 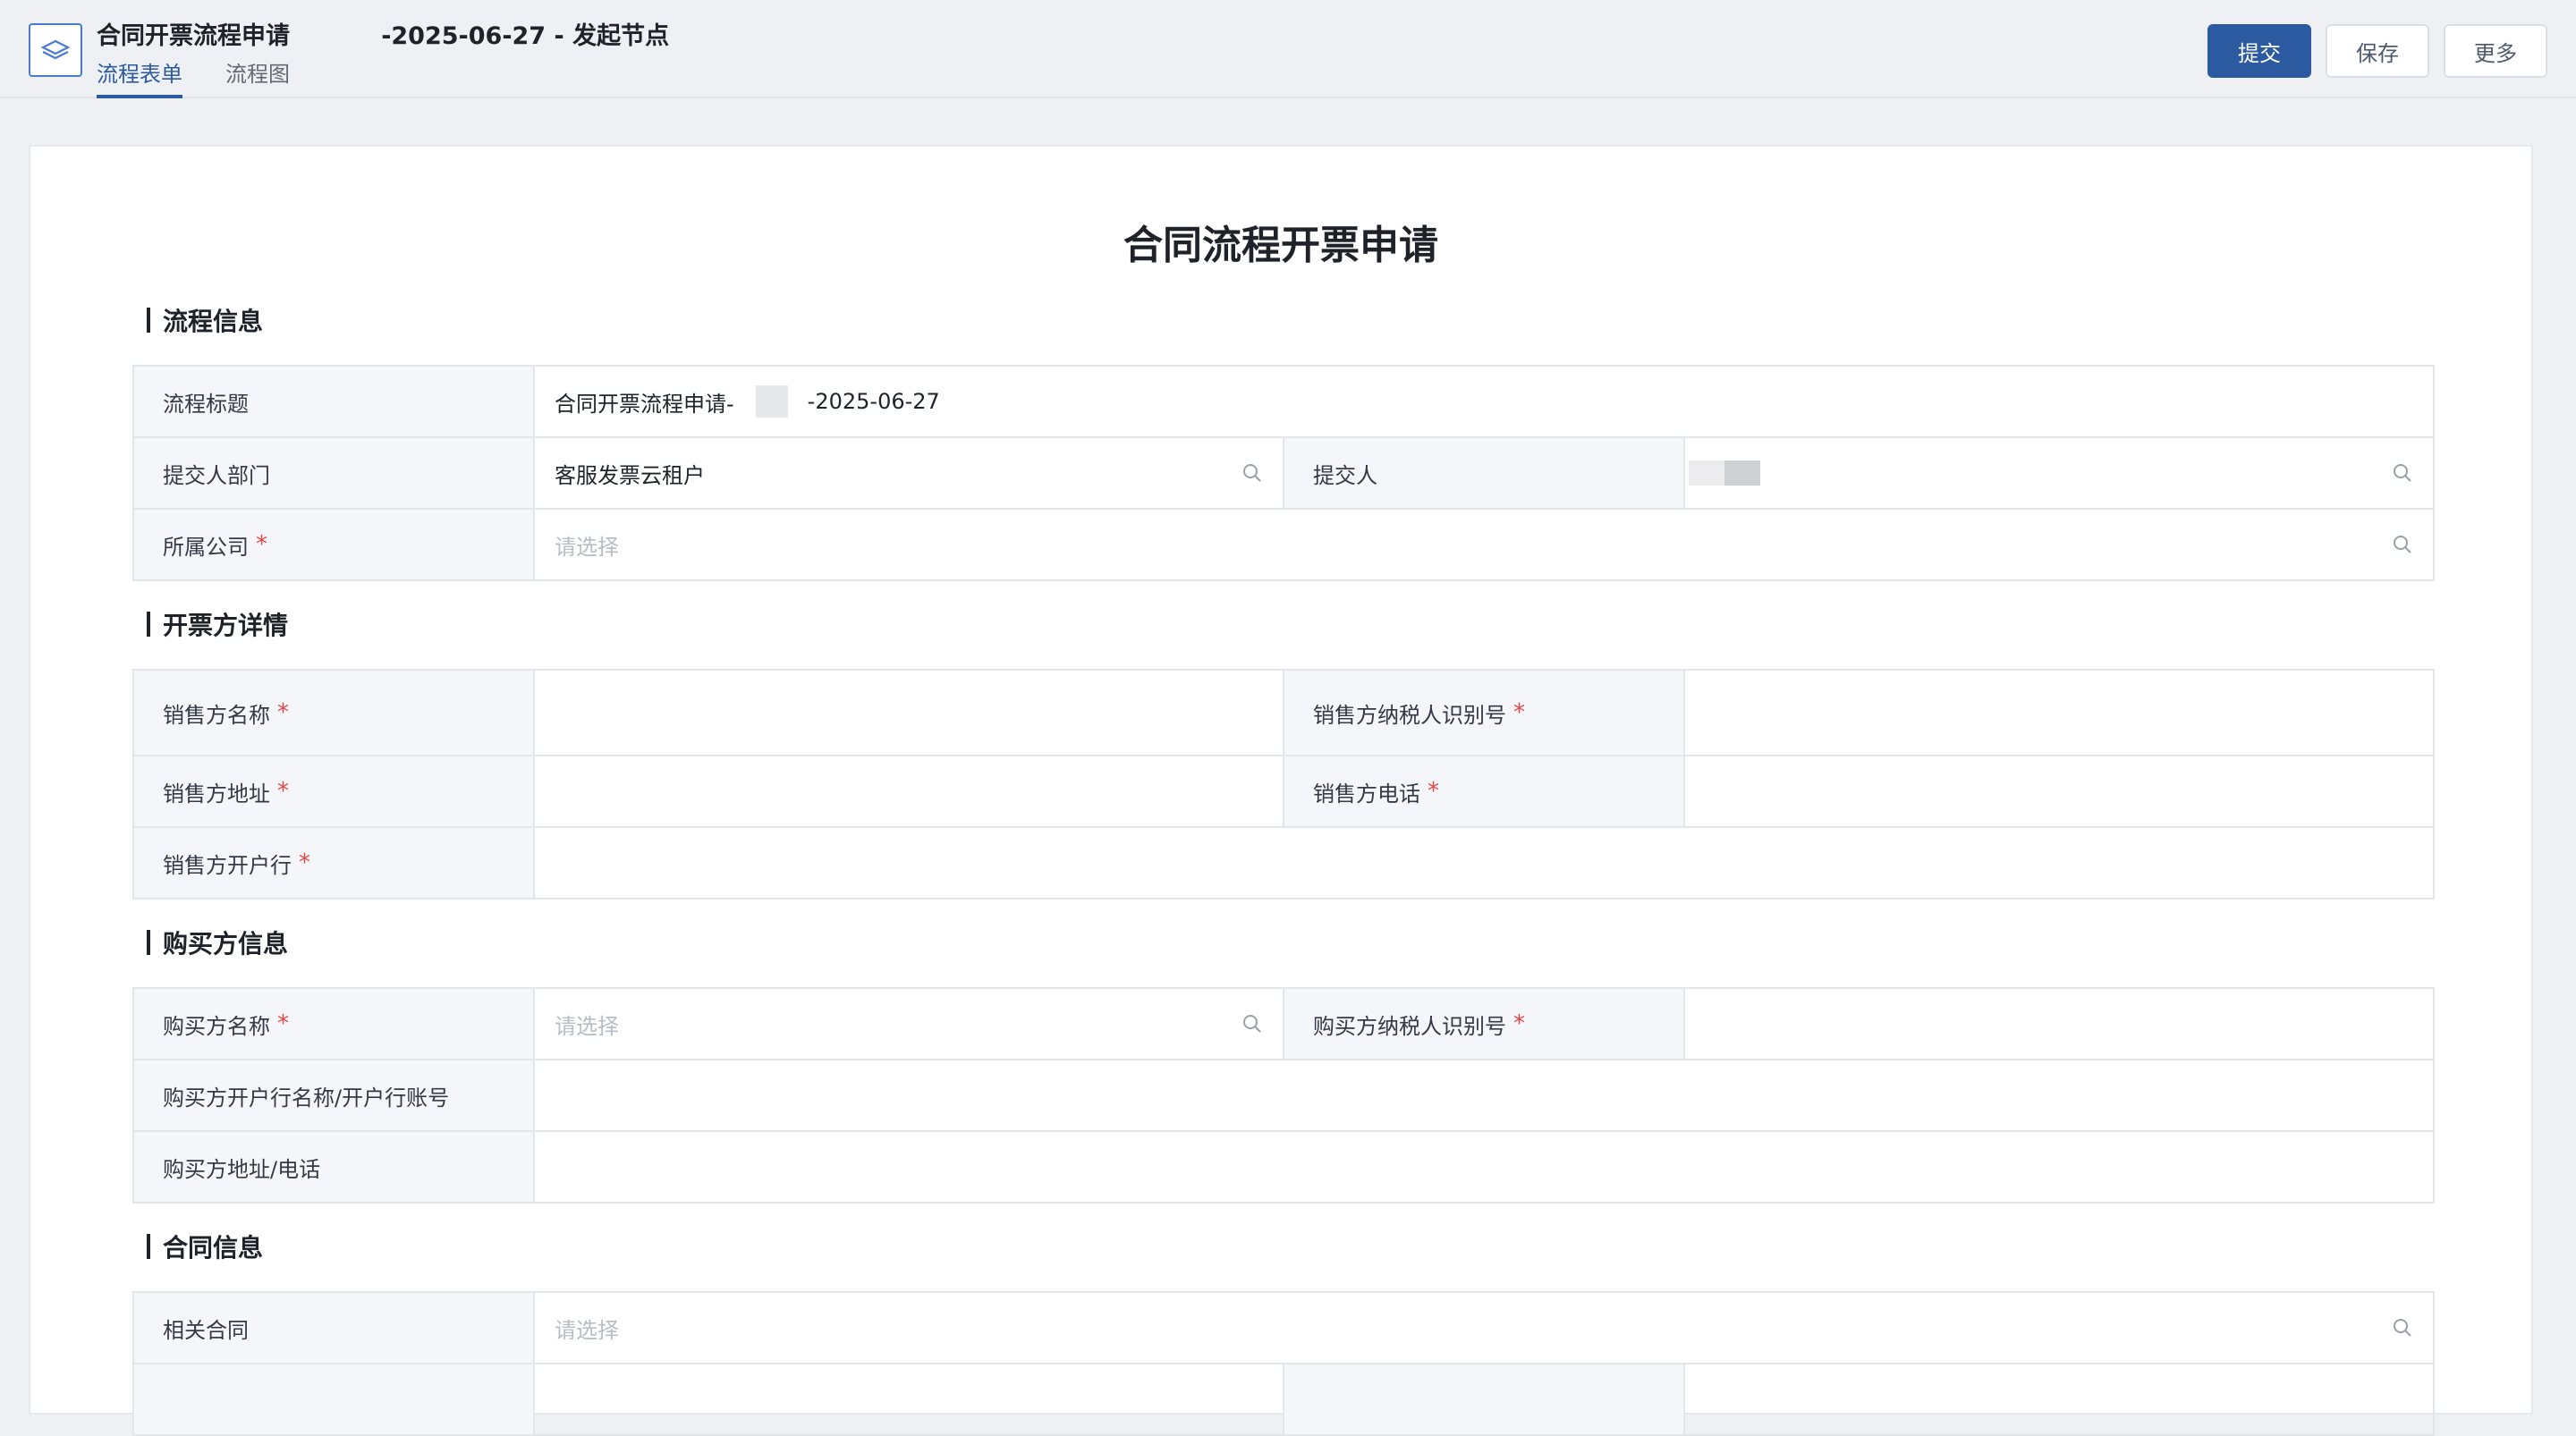 I want to click on seller-phone-field, so click(x=2059, y=791).